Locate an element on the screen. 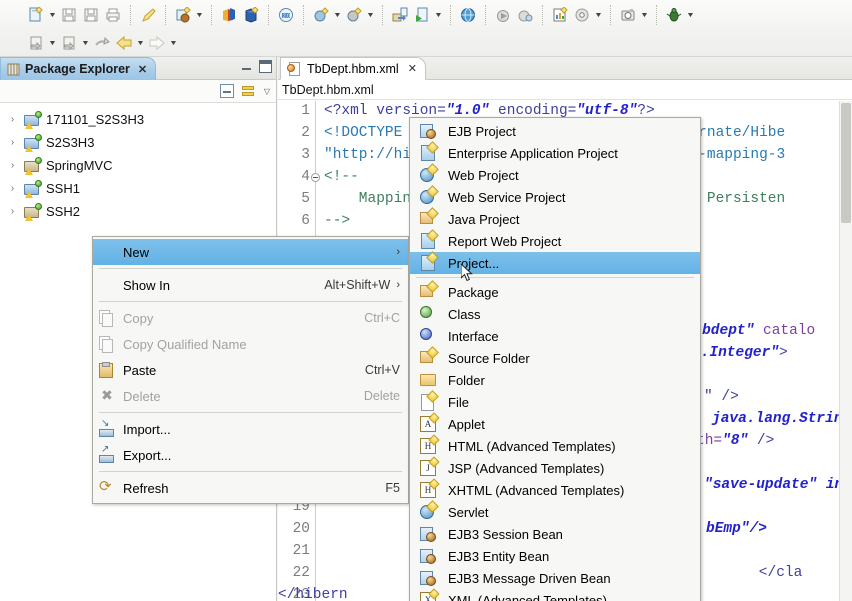  submenu-item-ejb-project: EJB Project is located at coordinates (555, 131).